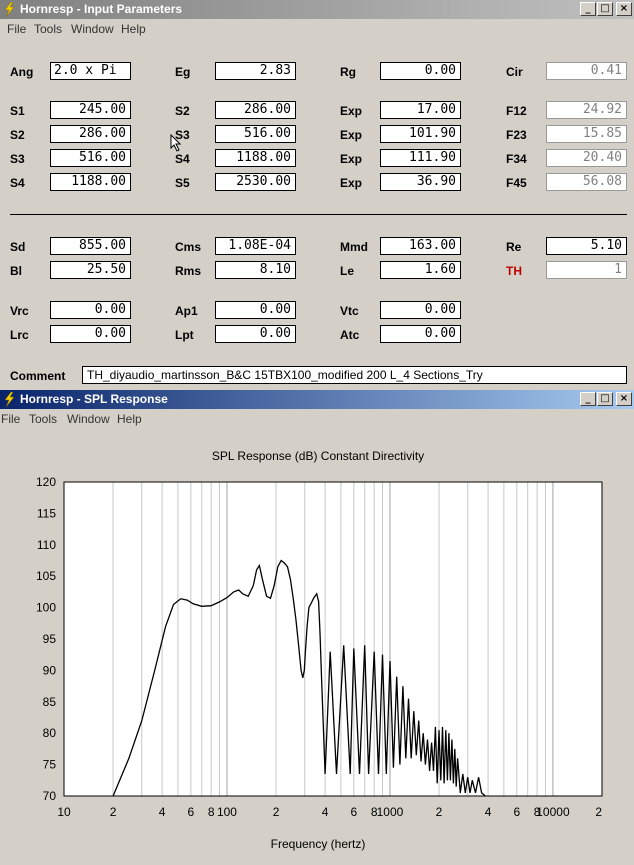 This screenshot has height=865, width=634. What do you see at coordinates (50, 670) in the screenshot?
I see `y-tick-label: 90` at bounding box center [50, 670].